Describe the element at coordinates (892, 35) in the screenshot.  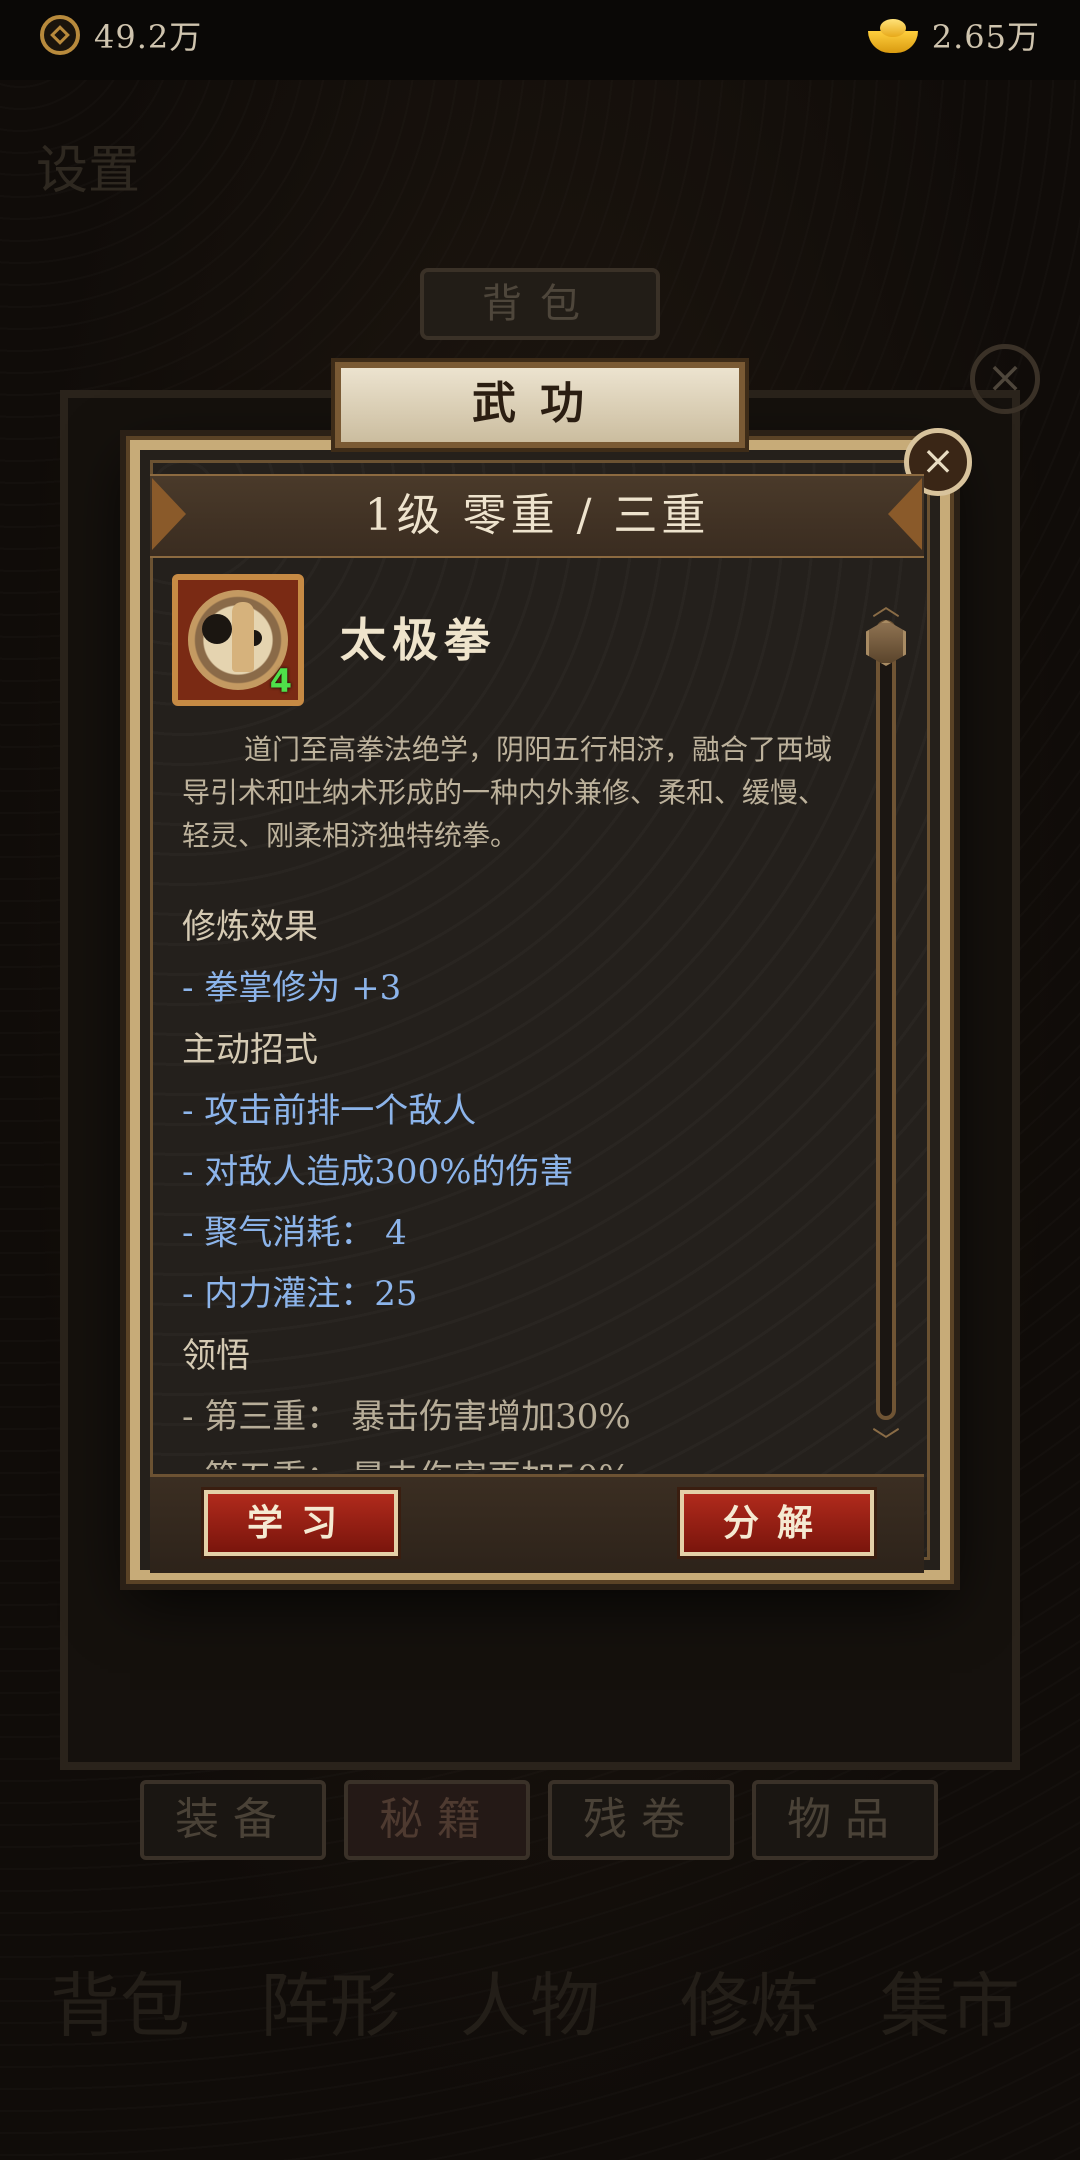
I see `gold-ingot-icon` at that location.